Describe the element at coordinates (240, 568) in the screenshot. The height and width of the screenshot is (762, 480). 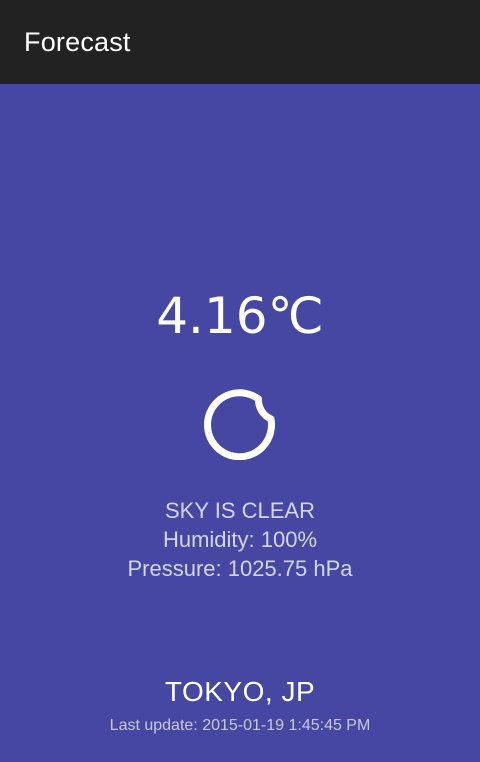
I see `pressure-text: Pressure: 1025.75 hPa` at that location.